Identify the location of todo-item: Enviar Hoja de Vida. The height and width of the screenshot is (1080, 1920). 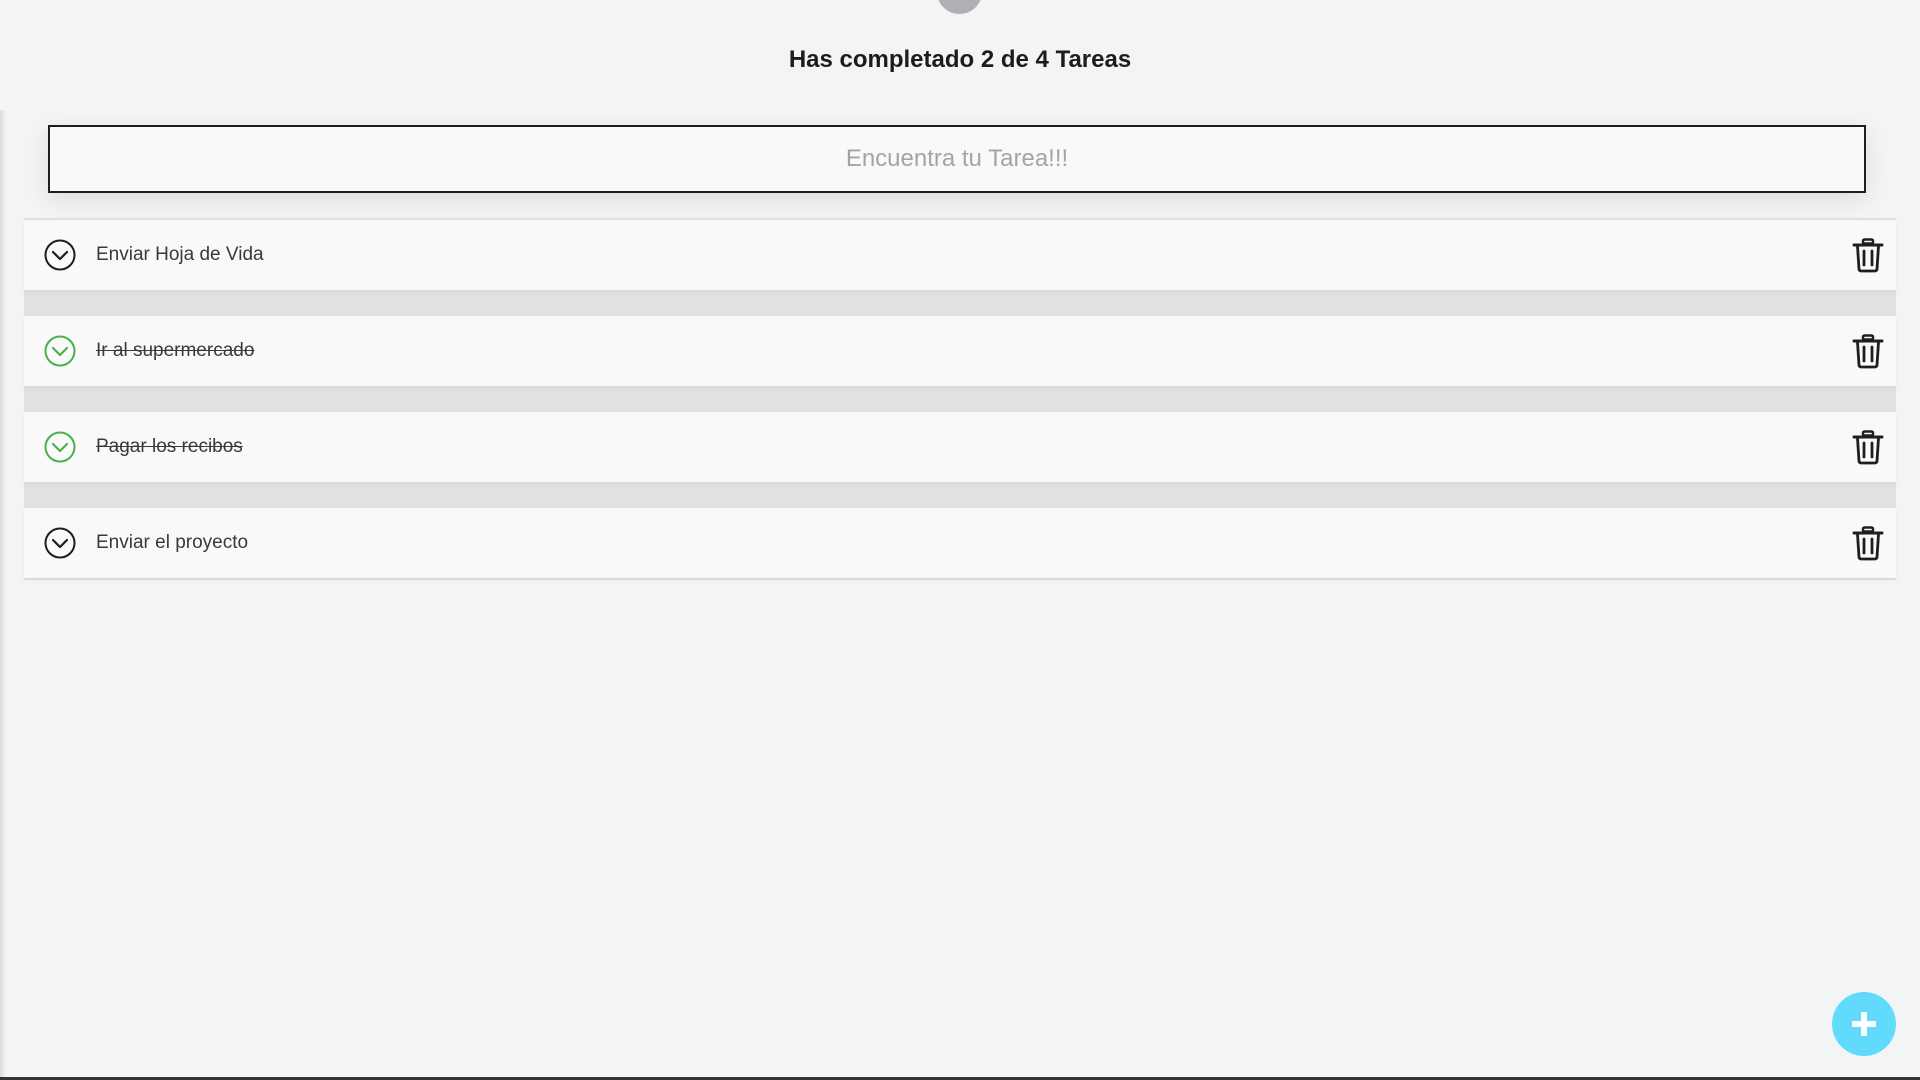
(960, 255).